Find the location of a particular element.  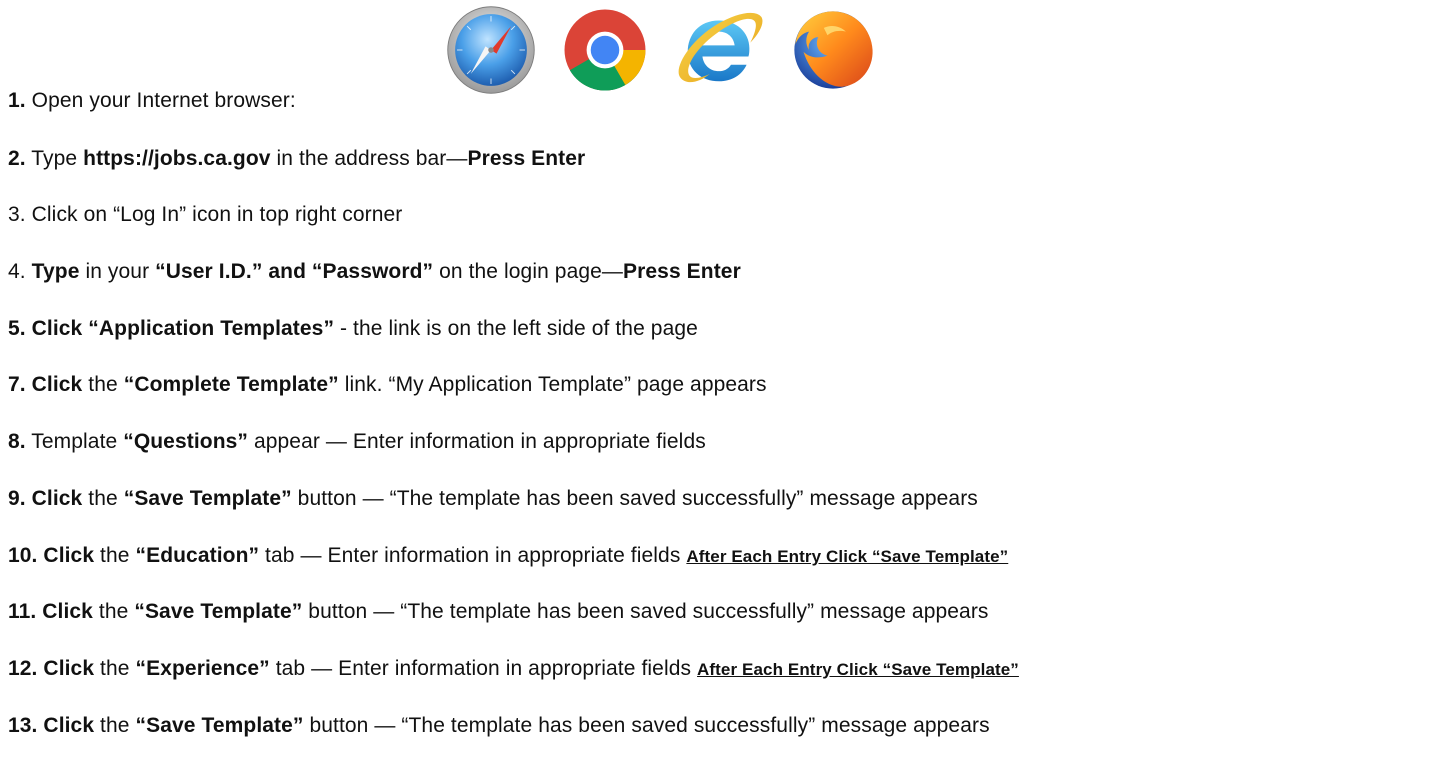

step-10-text-part: After Each Entry Click “Save Template” is located at coordinates (847, 556).